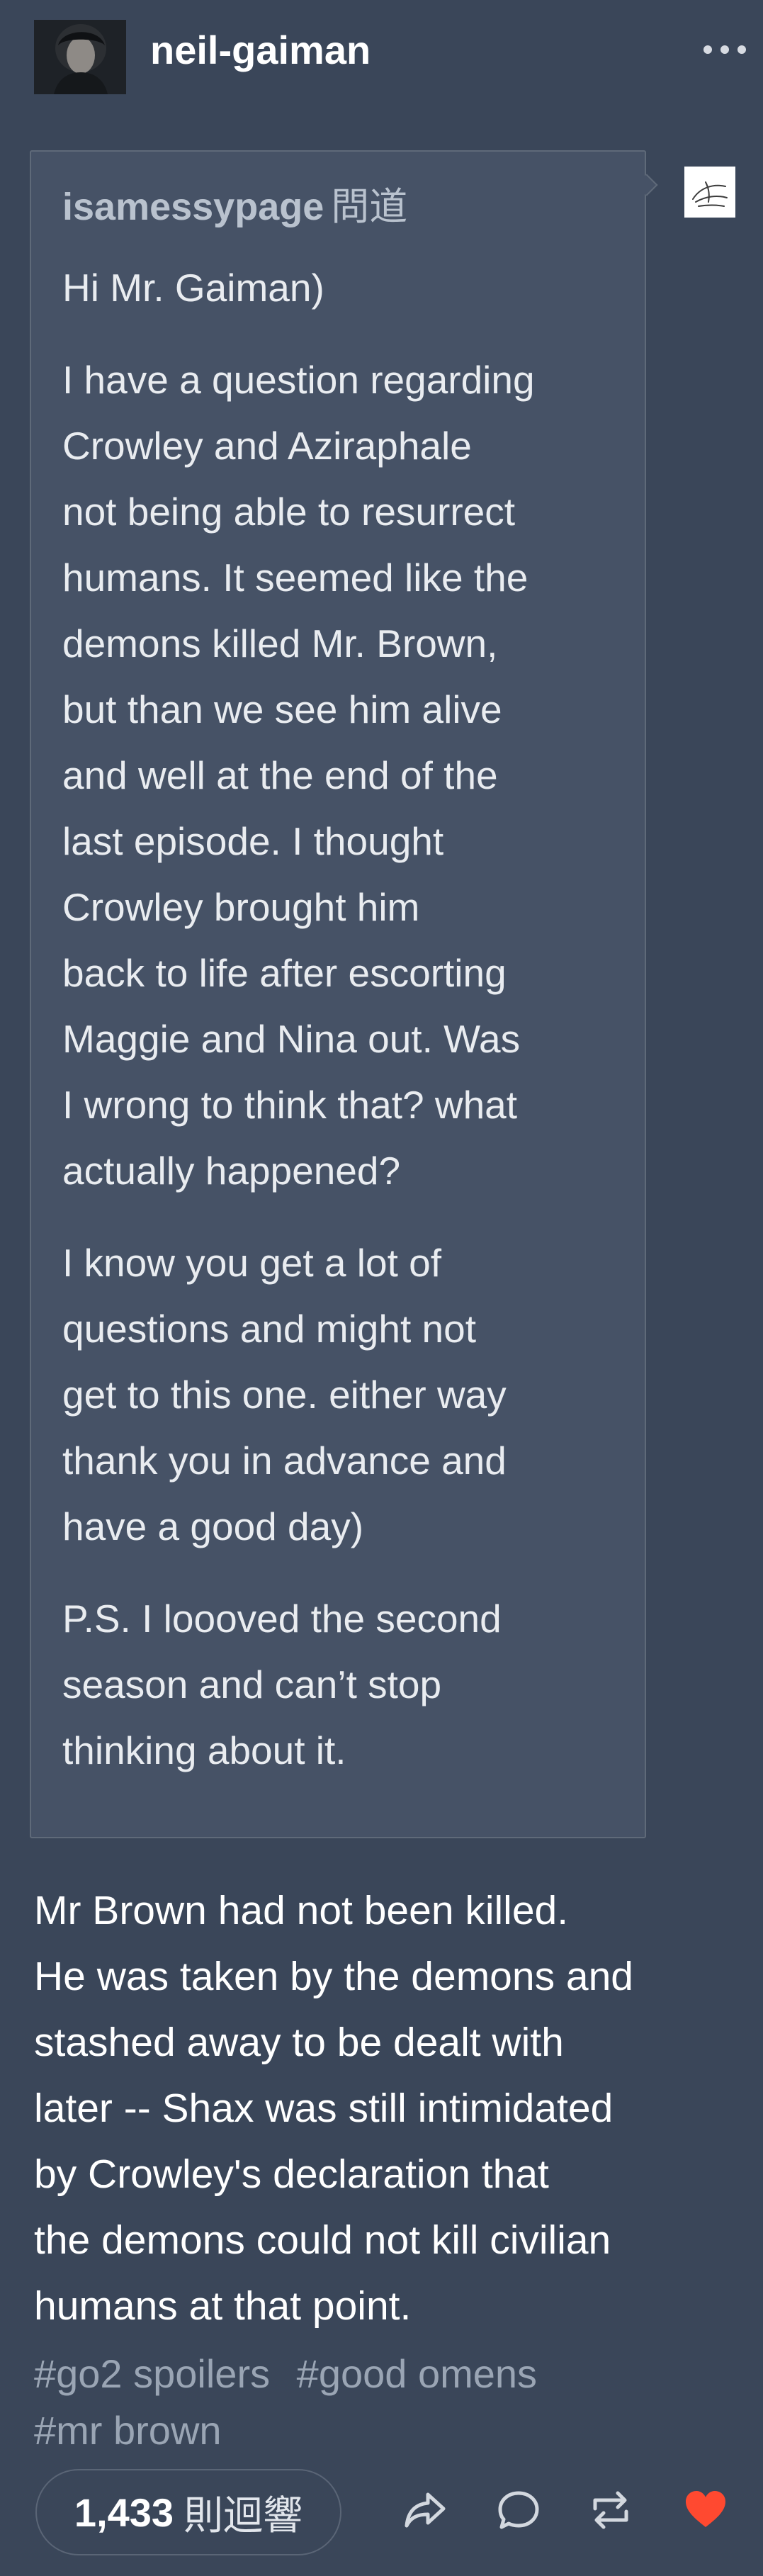 The width and height of the screenshot is (763, 2576). What do you see at coordinates (252, 1684) in the screenshot?
I see `ask-line: season and can’t stop` at bounding box center [252, 1684].